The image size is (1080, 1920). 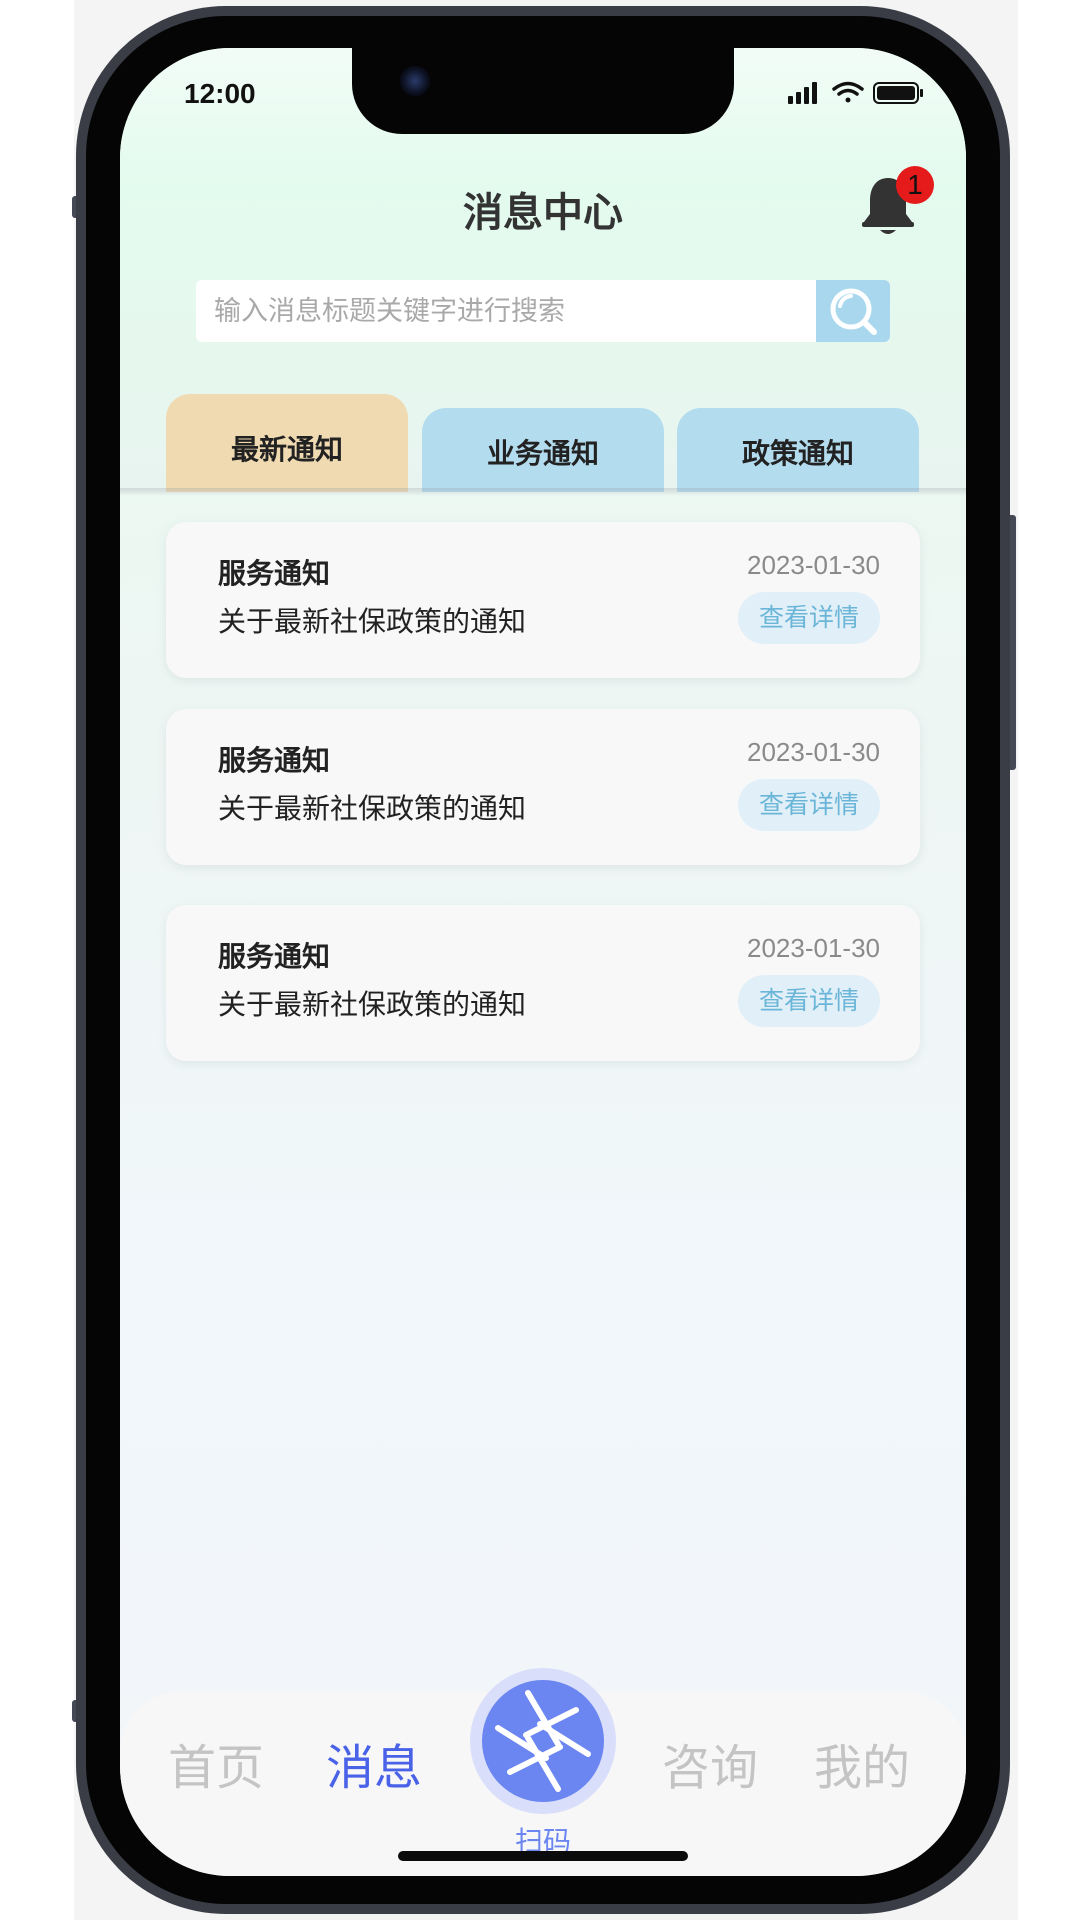 What do you see at coordinates (802, 93) in the screenshot?
I see `signal-icon` at bounding box center [802, 93].